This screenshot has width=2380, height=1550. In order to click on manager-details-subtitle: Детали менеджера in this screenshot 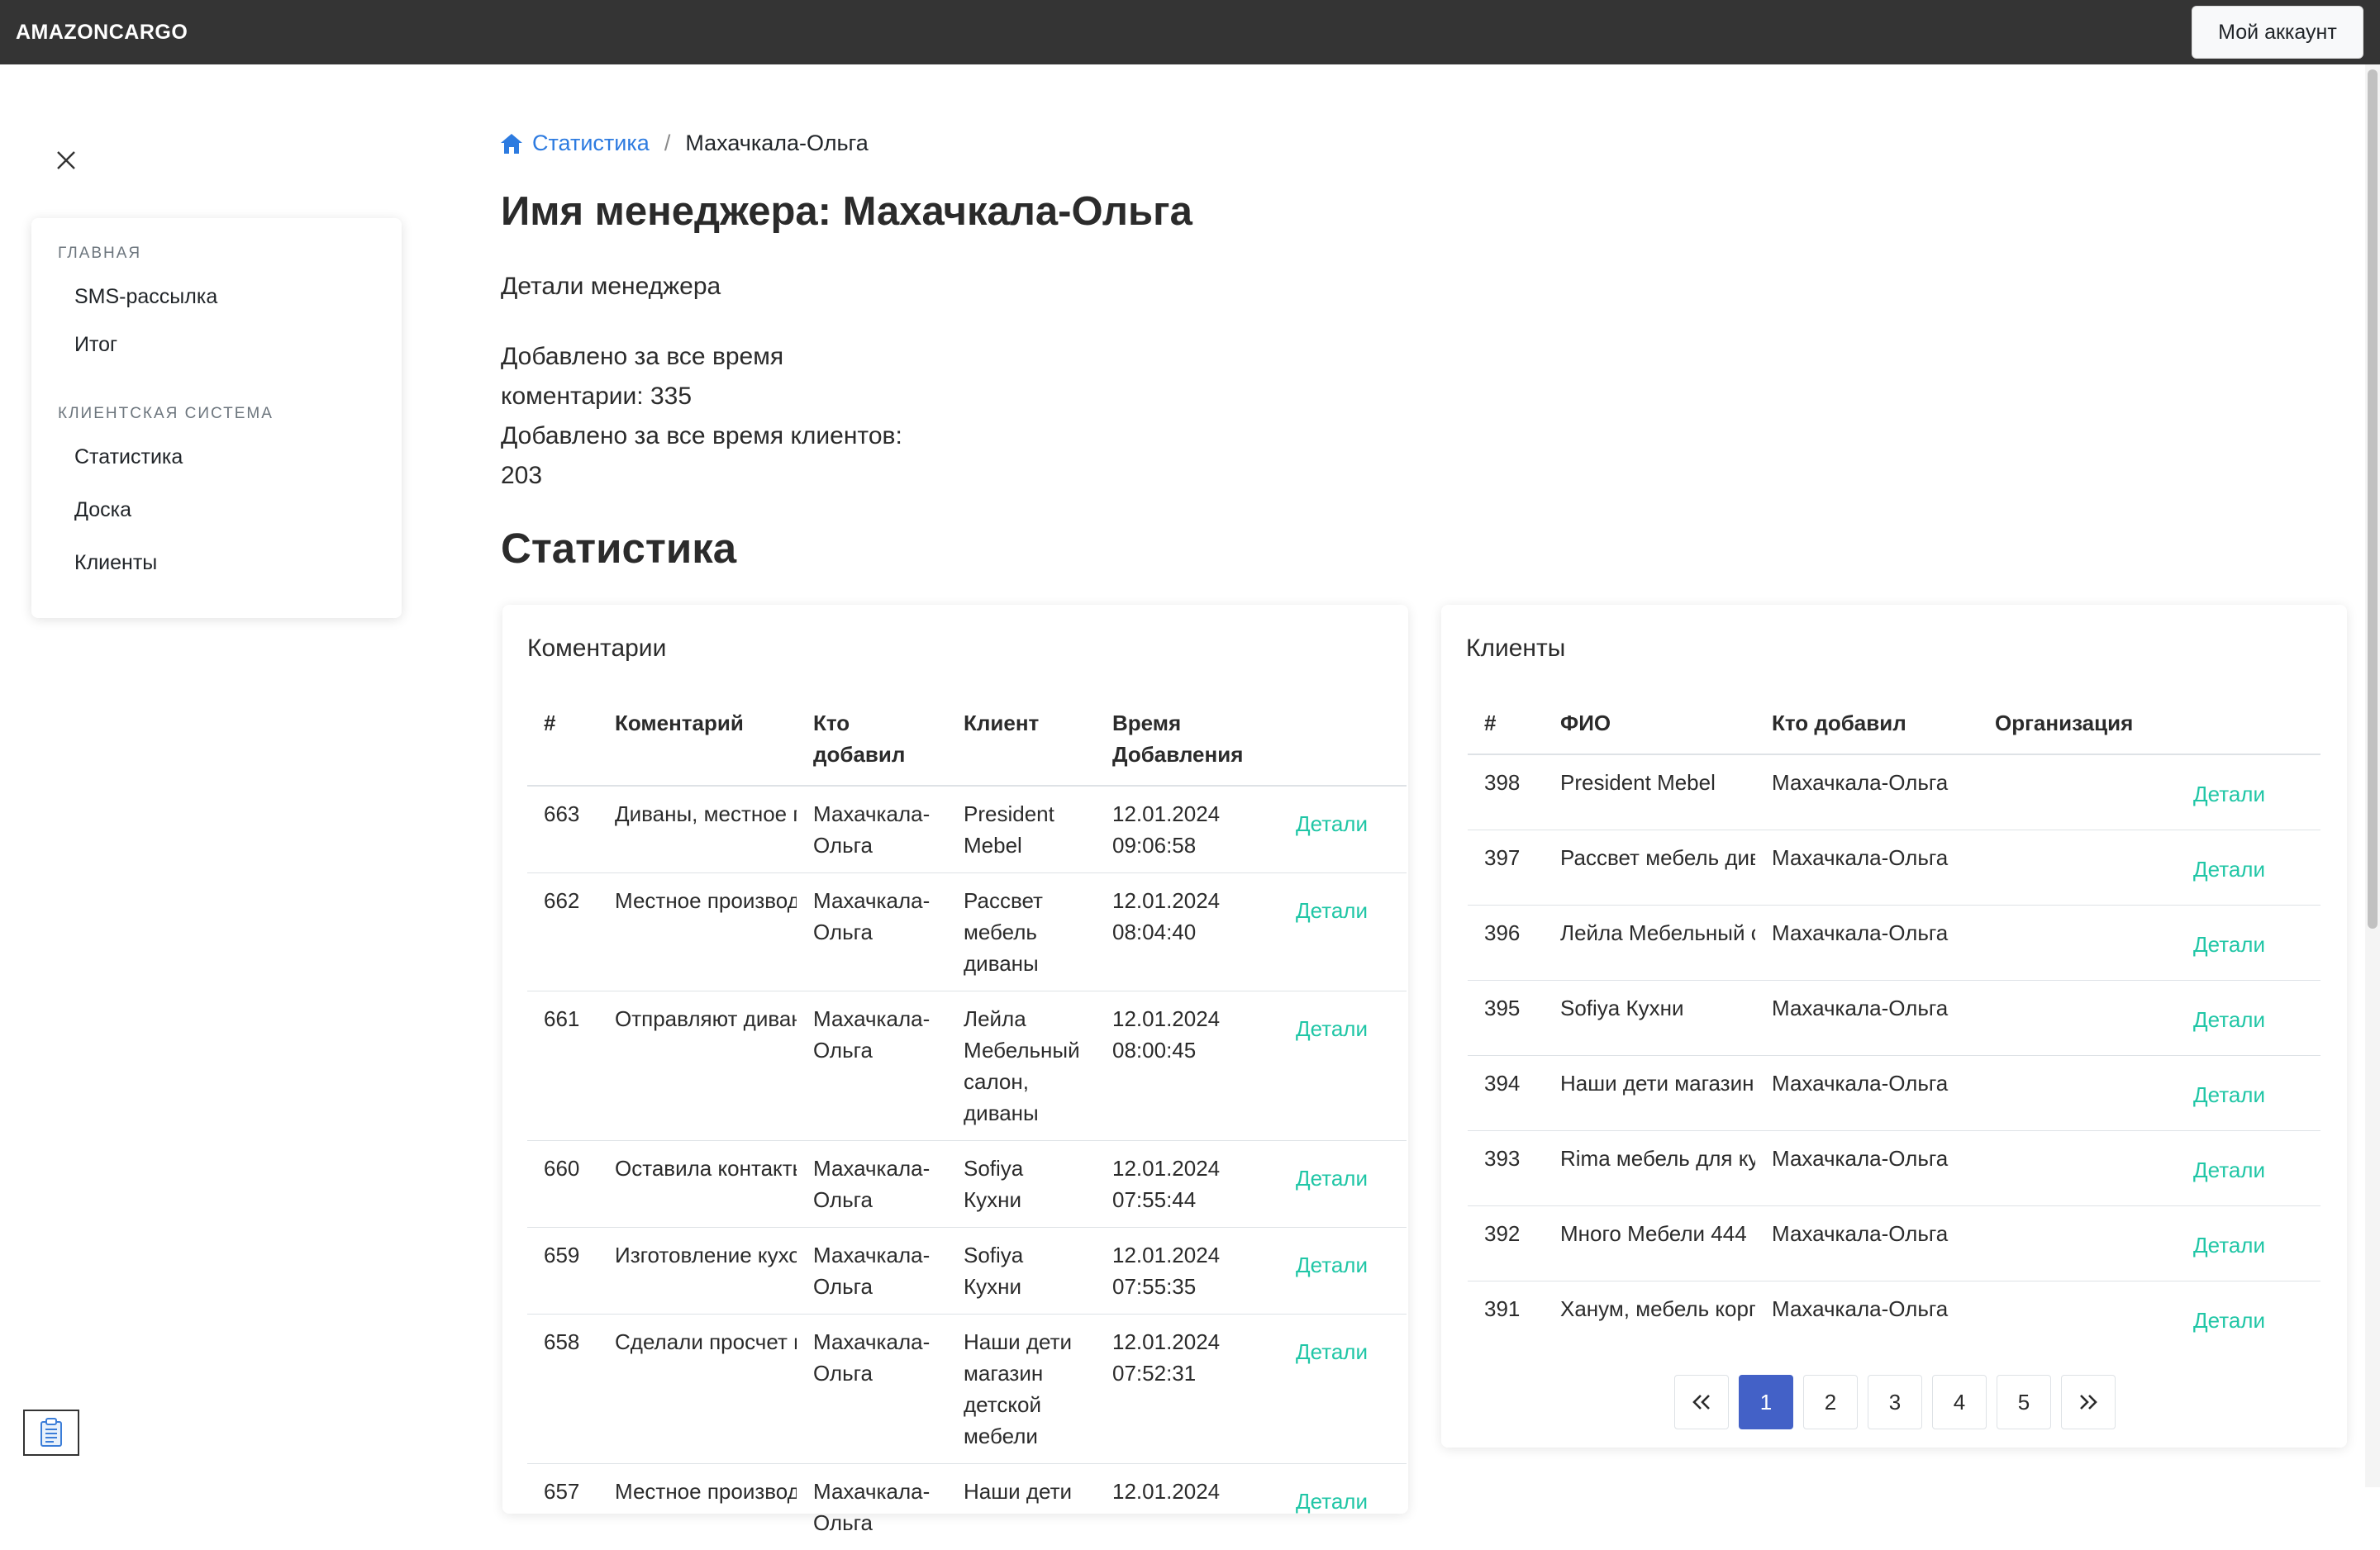, I will do `click(611, 287)`.